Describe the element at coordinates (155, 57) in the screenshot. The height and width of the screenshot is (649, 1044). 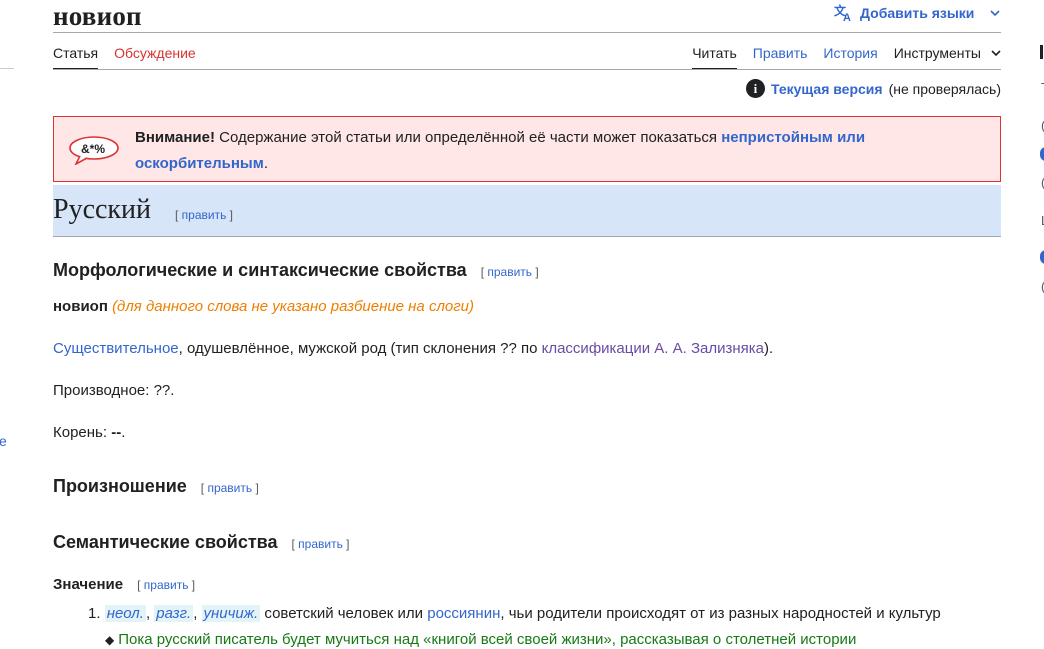
I see `tab-discussion: Обсуждение` at that location.